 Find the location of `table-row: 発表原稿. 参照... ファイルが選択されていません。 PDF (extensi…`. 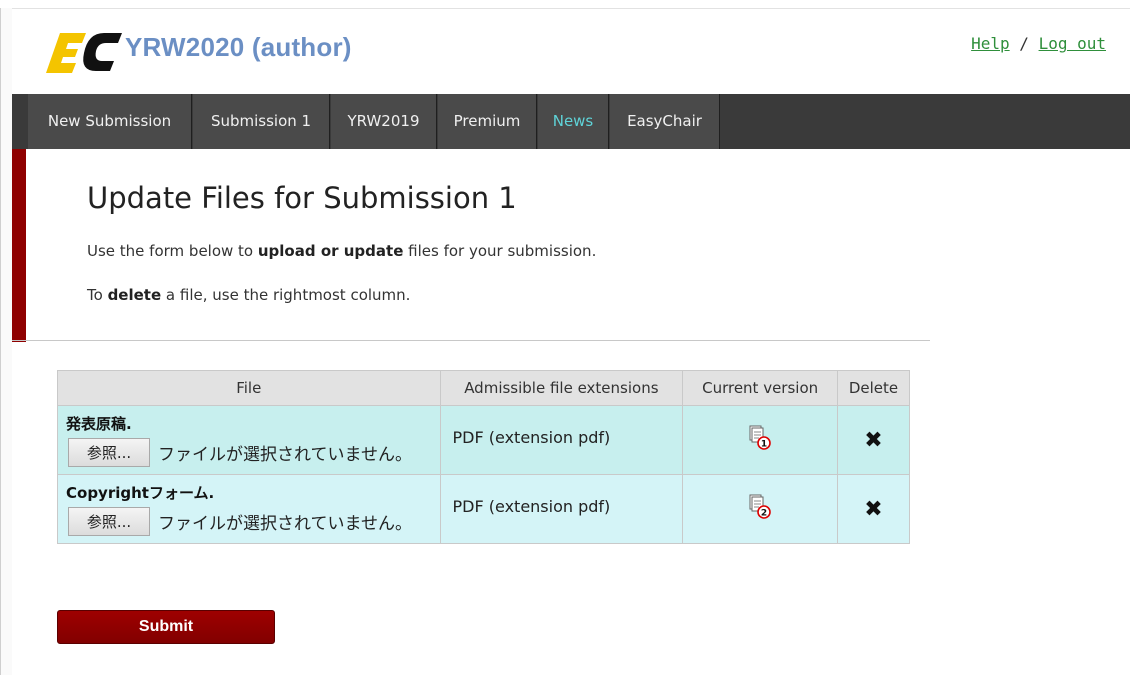

table-row: 発表原稿. 参照... ファイルが選択されていません。 PDF (extensi… is located at coordinates (483, 440).